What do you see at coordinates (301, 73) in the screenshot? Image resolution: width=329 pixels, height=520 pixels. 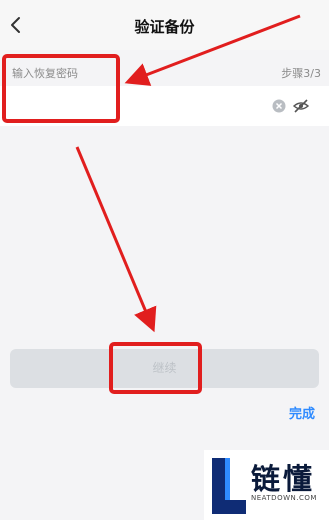 I see `step-indicator: 步骤3/3` at bounding box center [301, 73].